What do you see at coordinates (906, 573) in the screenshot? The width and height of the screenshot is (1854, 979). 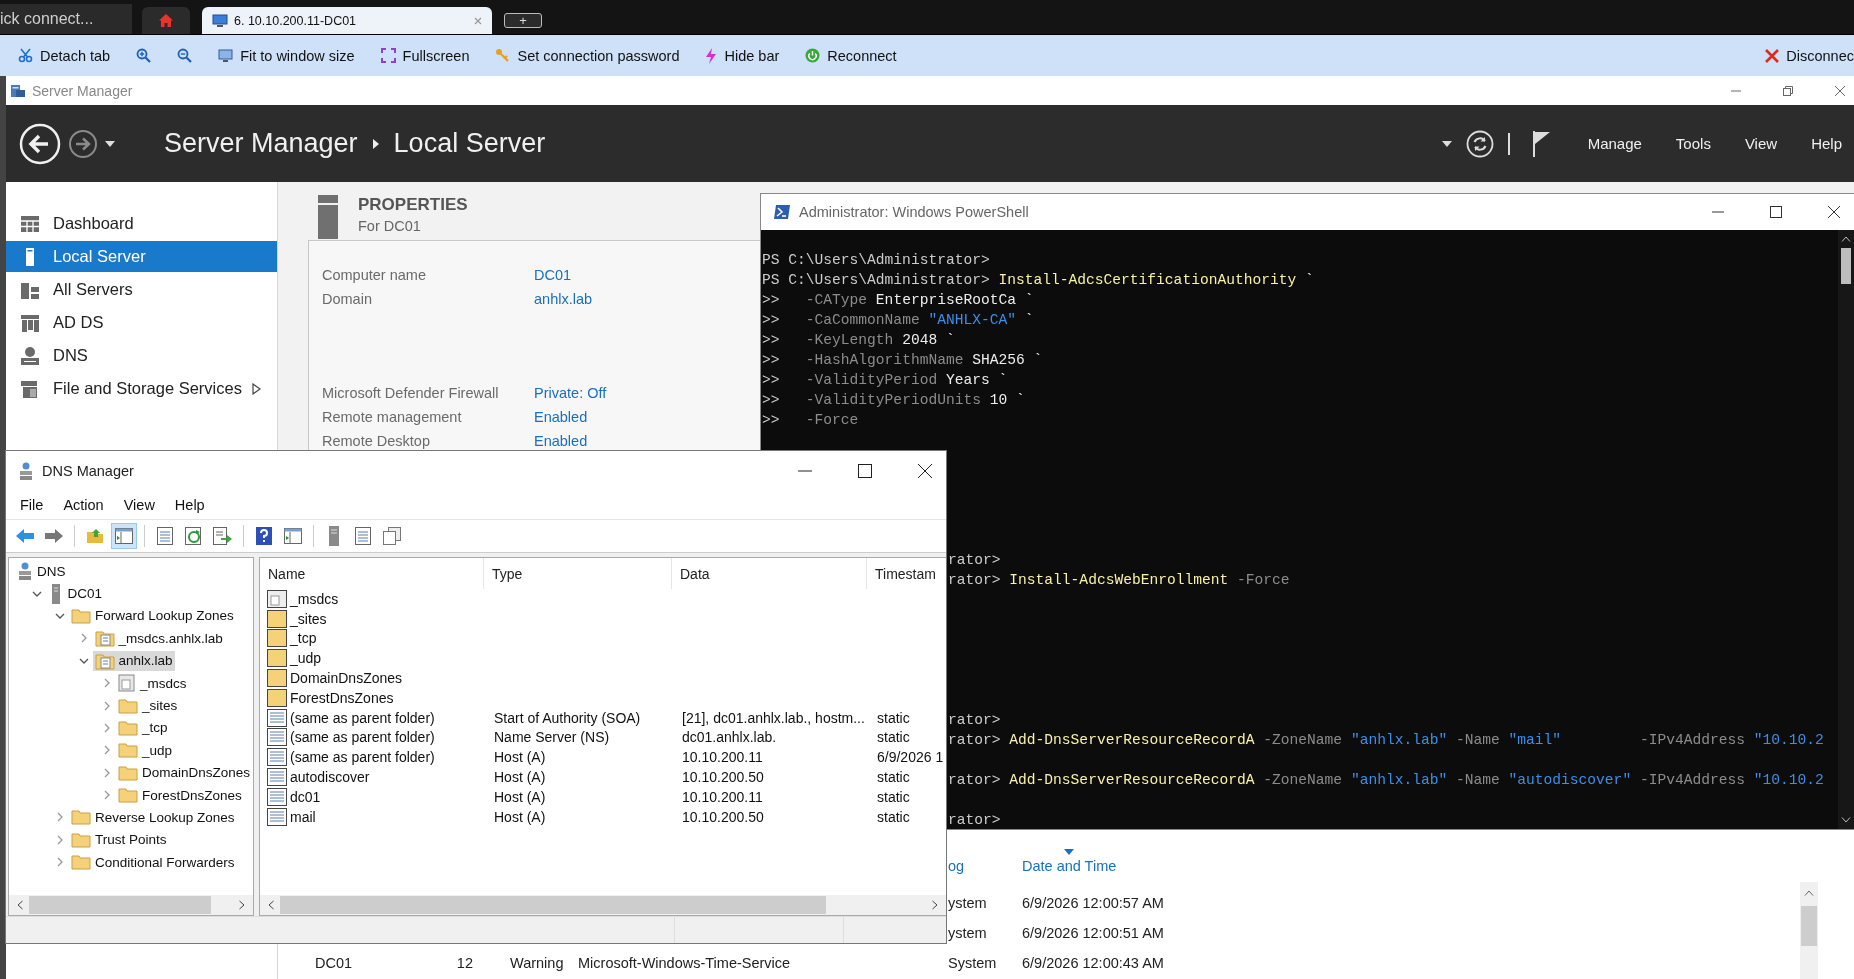 I see `column-header: Timestam` at bounding box center [906, 573].